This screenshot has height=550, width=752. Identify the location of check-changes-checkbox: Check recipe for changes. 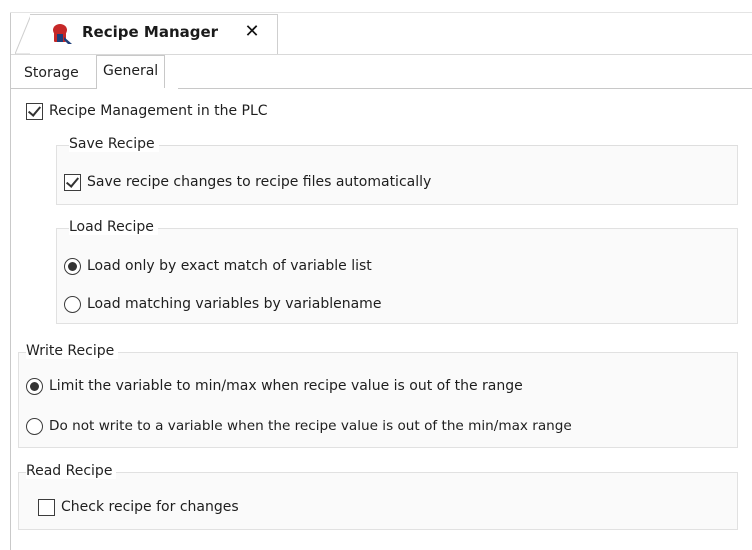
(138, 507).